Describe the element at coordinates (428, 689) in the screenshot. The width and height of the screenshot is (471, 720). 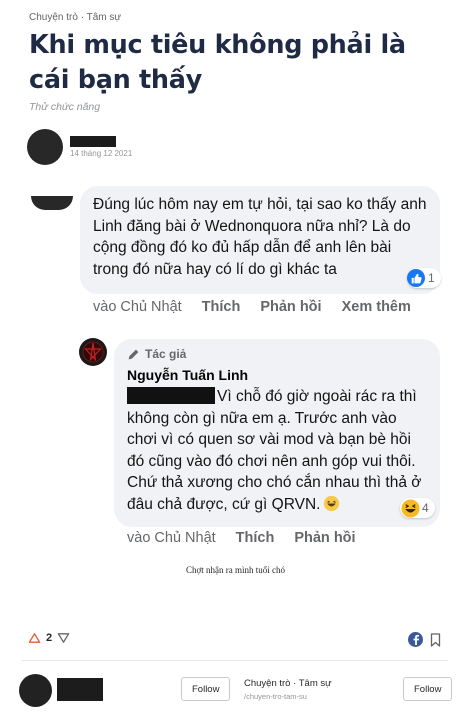
I see `follow-space-button: Follow` at that location.